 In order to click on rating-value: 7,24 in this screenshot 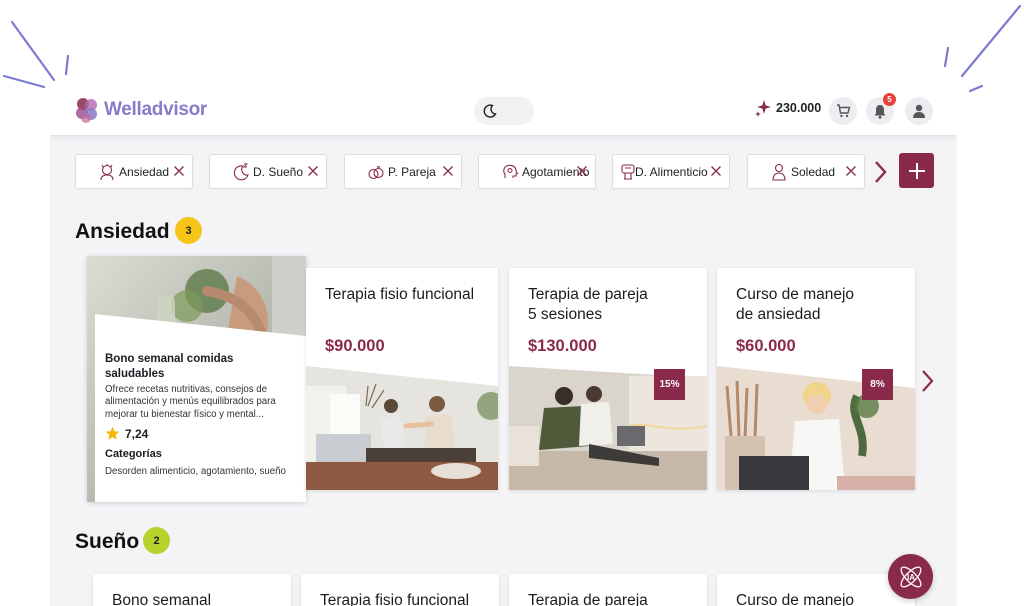, I will do `click(137, 433)`.